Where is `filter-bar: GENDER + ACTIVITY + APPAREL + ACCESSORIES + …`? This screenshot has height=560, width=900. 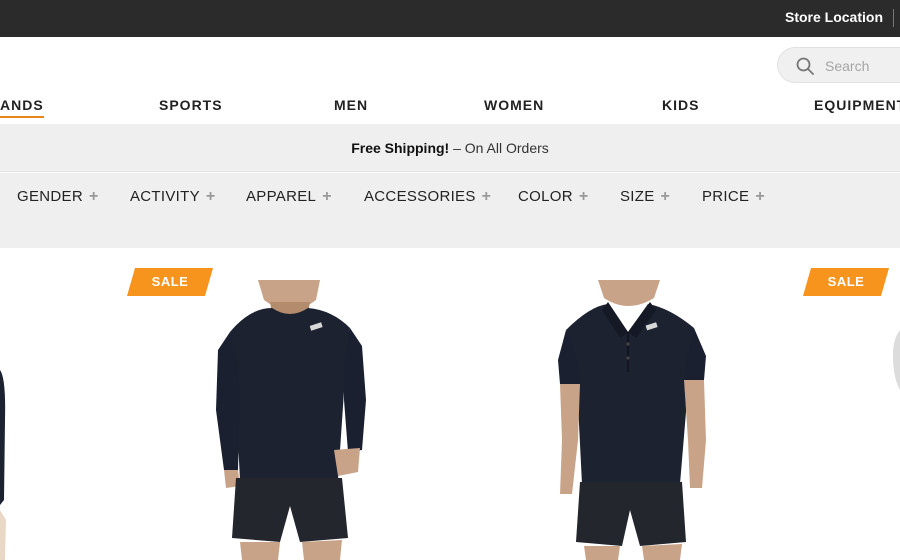
filter-bar: GENDER + ACTIVITY + APPAREL + ACCESSORIES + … is located at coordinates (450, 210).